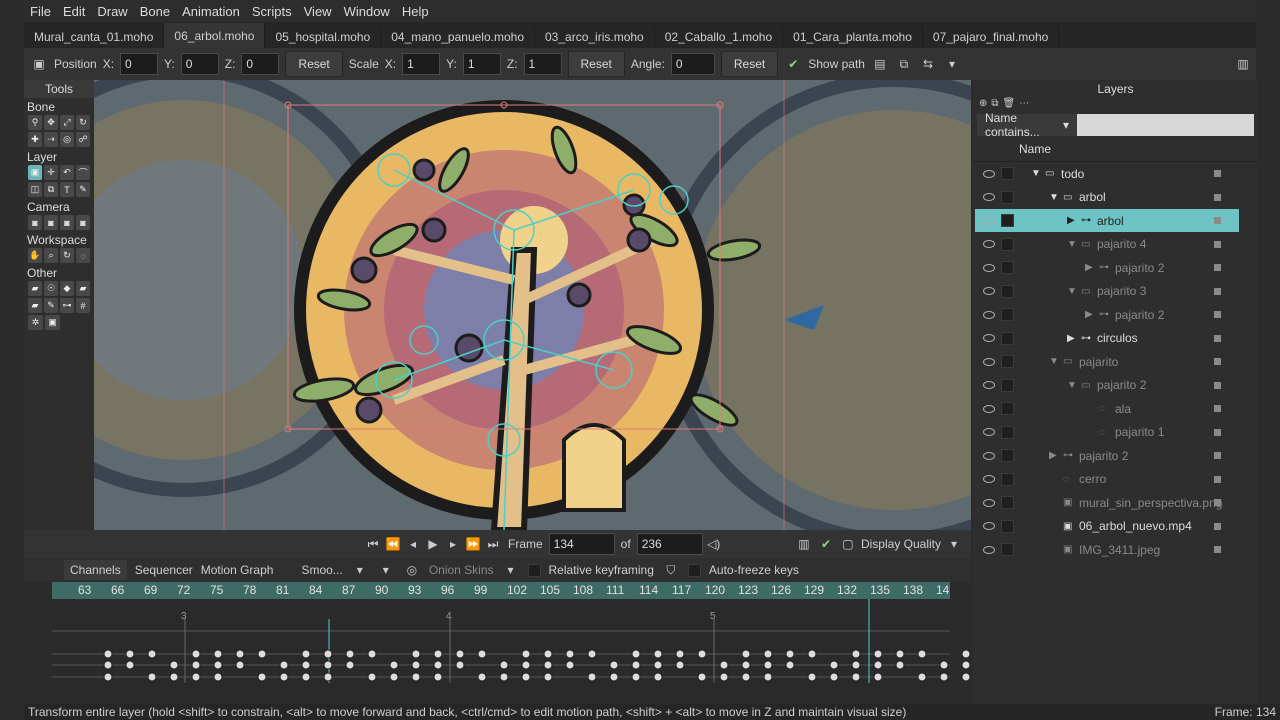 The height and width of the screenshot is (720, 1280). Describe the element at coordinates (596, 64) in the screenshot. I see `scale-reset-button: Reset` at that location.